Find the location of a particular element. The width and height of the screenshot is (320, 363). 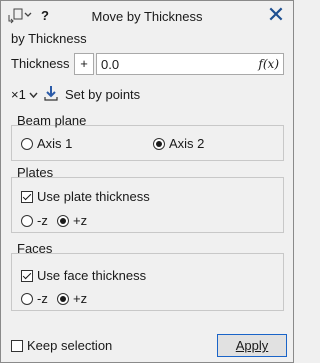

thickness-label: Thickness is located at coordinates (40, 63).